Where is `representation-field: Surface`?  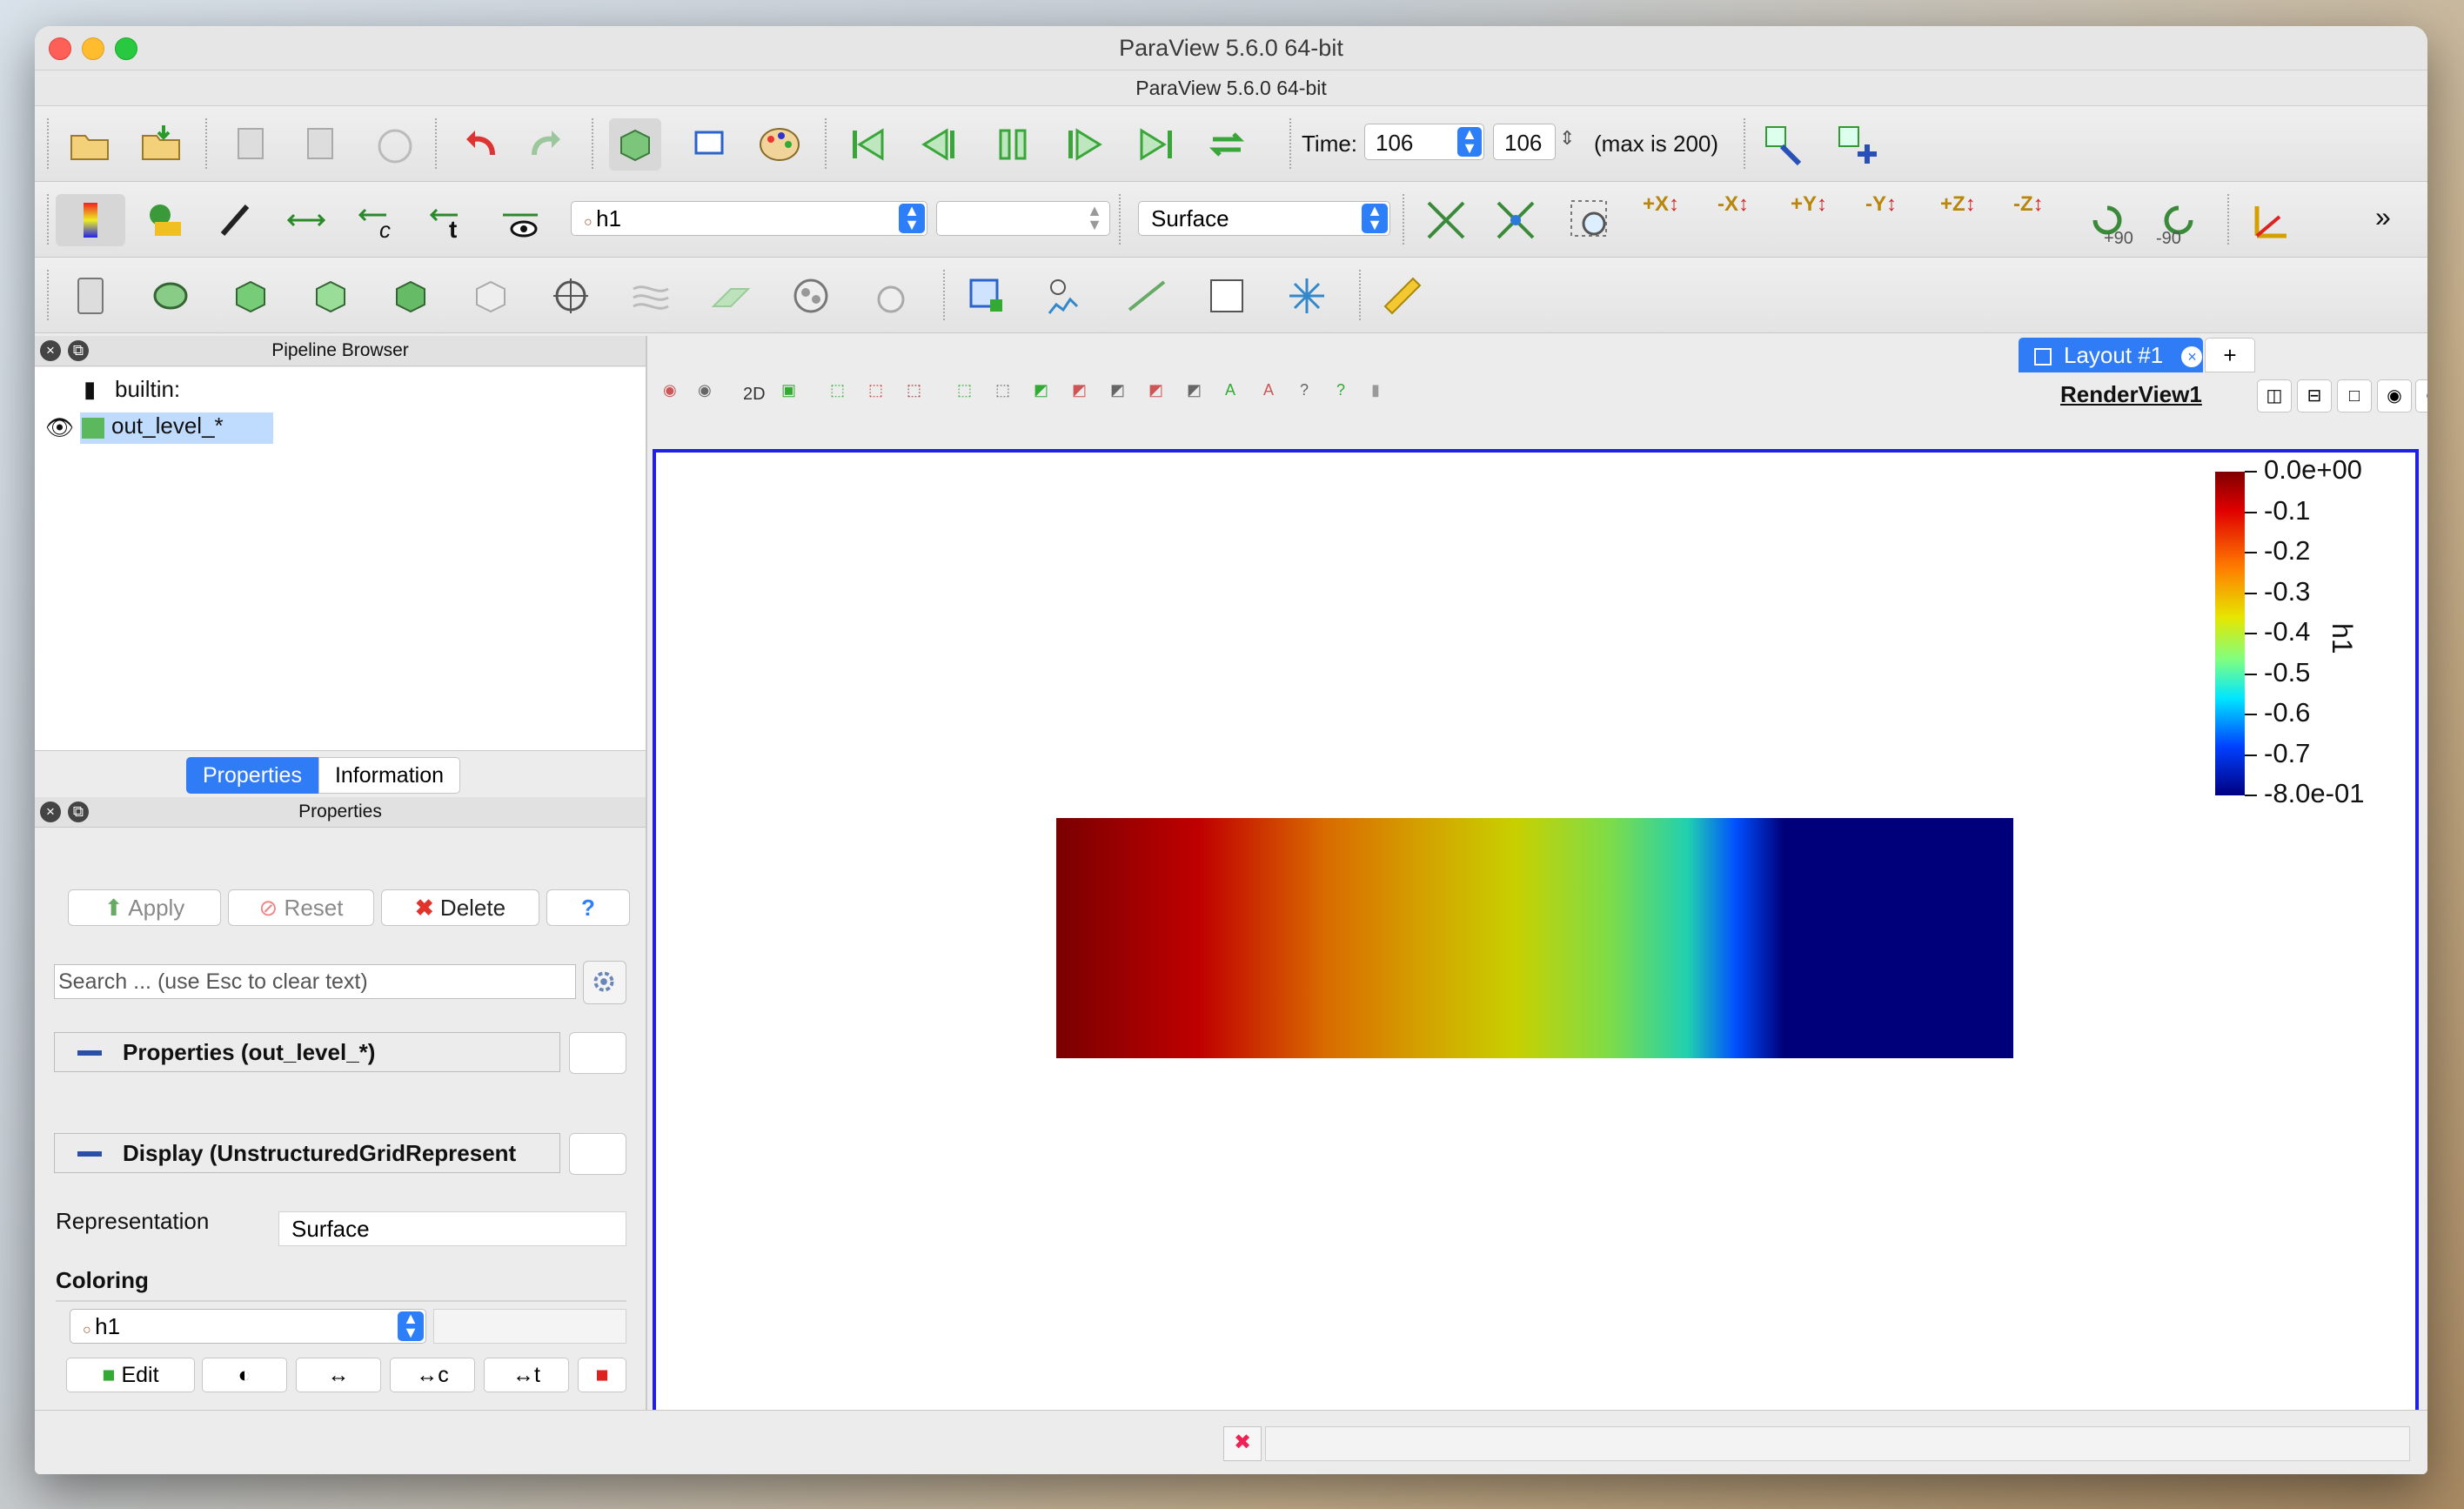
representation-field: Surface is located at coordinates (452, 1228).